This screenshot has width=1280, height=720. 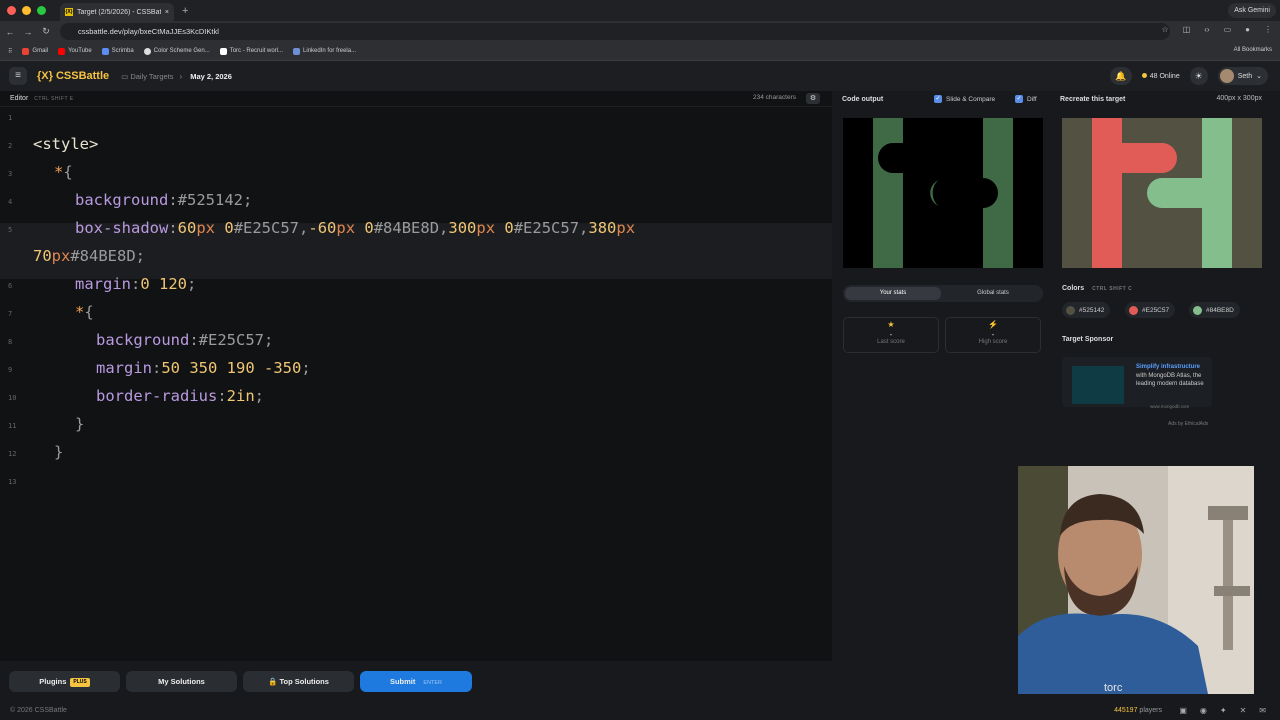 What do you see at coordinates (943, 193) in the screenshot?
I see `code-output-preview` at bounding box center [943, 193].